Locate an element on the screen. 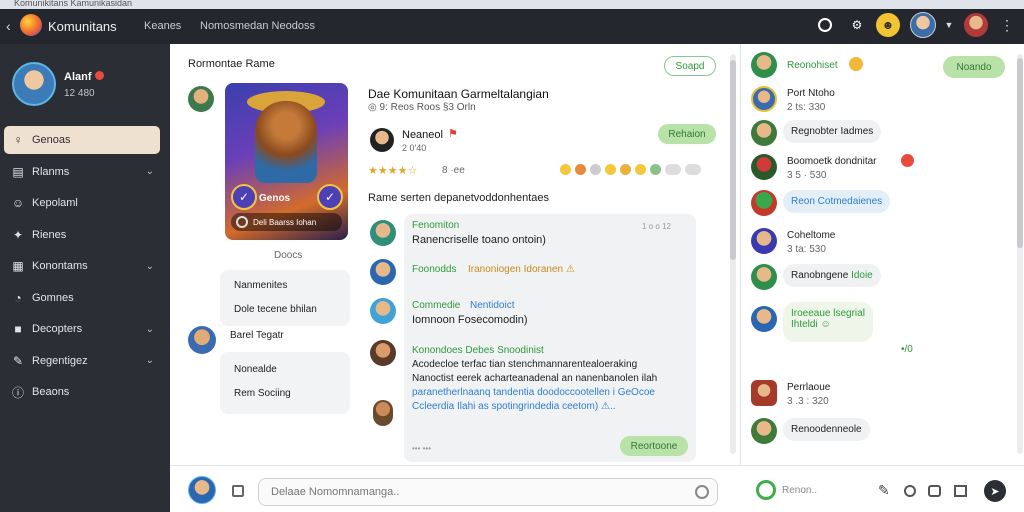  sidebar-item-2: ☺ Kepolaml is located at coordinates (82, 203).